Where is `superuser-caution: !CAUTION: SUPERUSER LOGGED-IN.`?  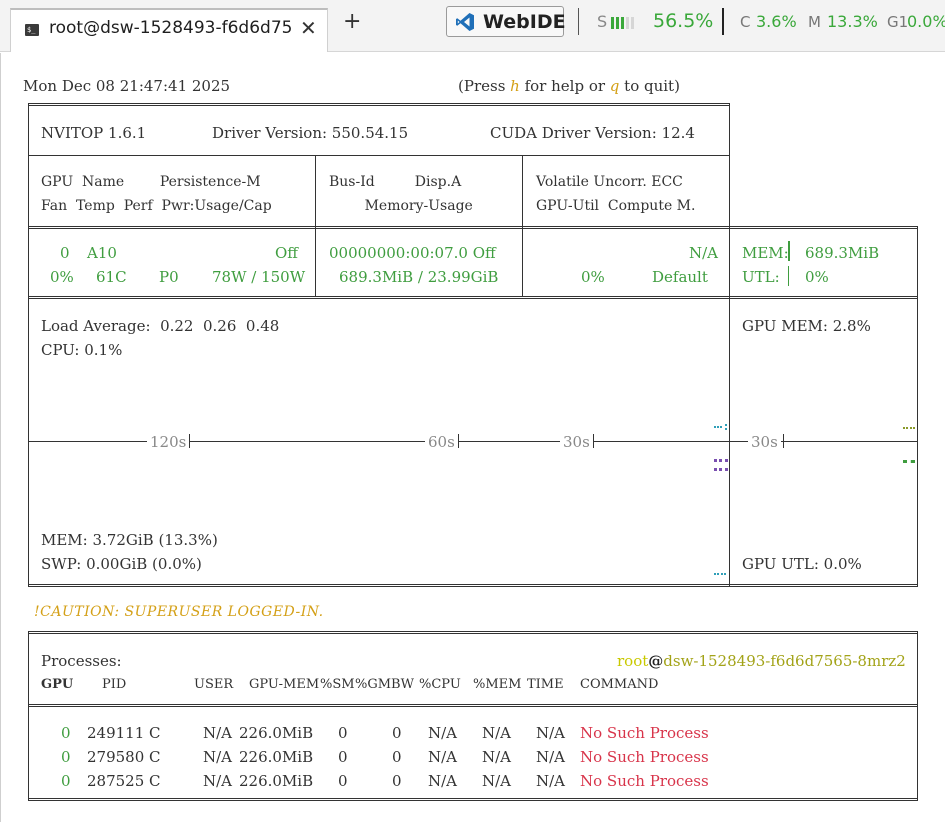
superuser-caution: !CAUTION: SUPERUSER LOGGED-IN. is located at coordinates (179, 612).